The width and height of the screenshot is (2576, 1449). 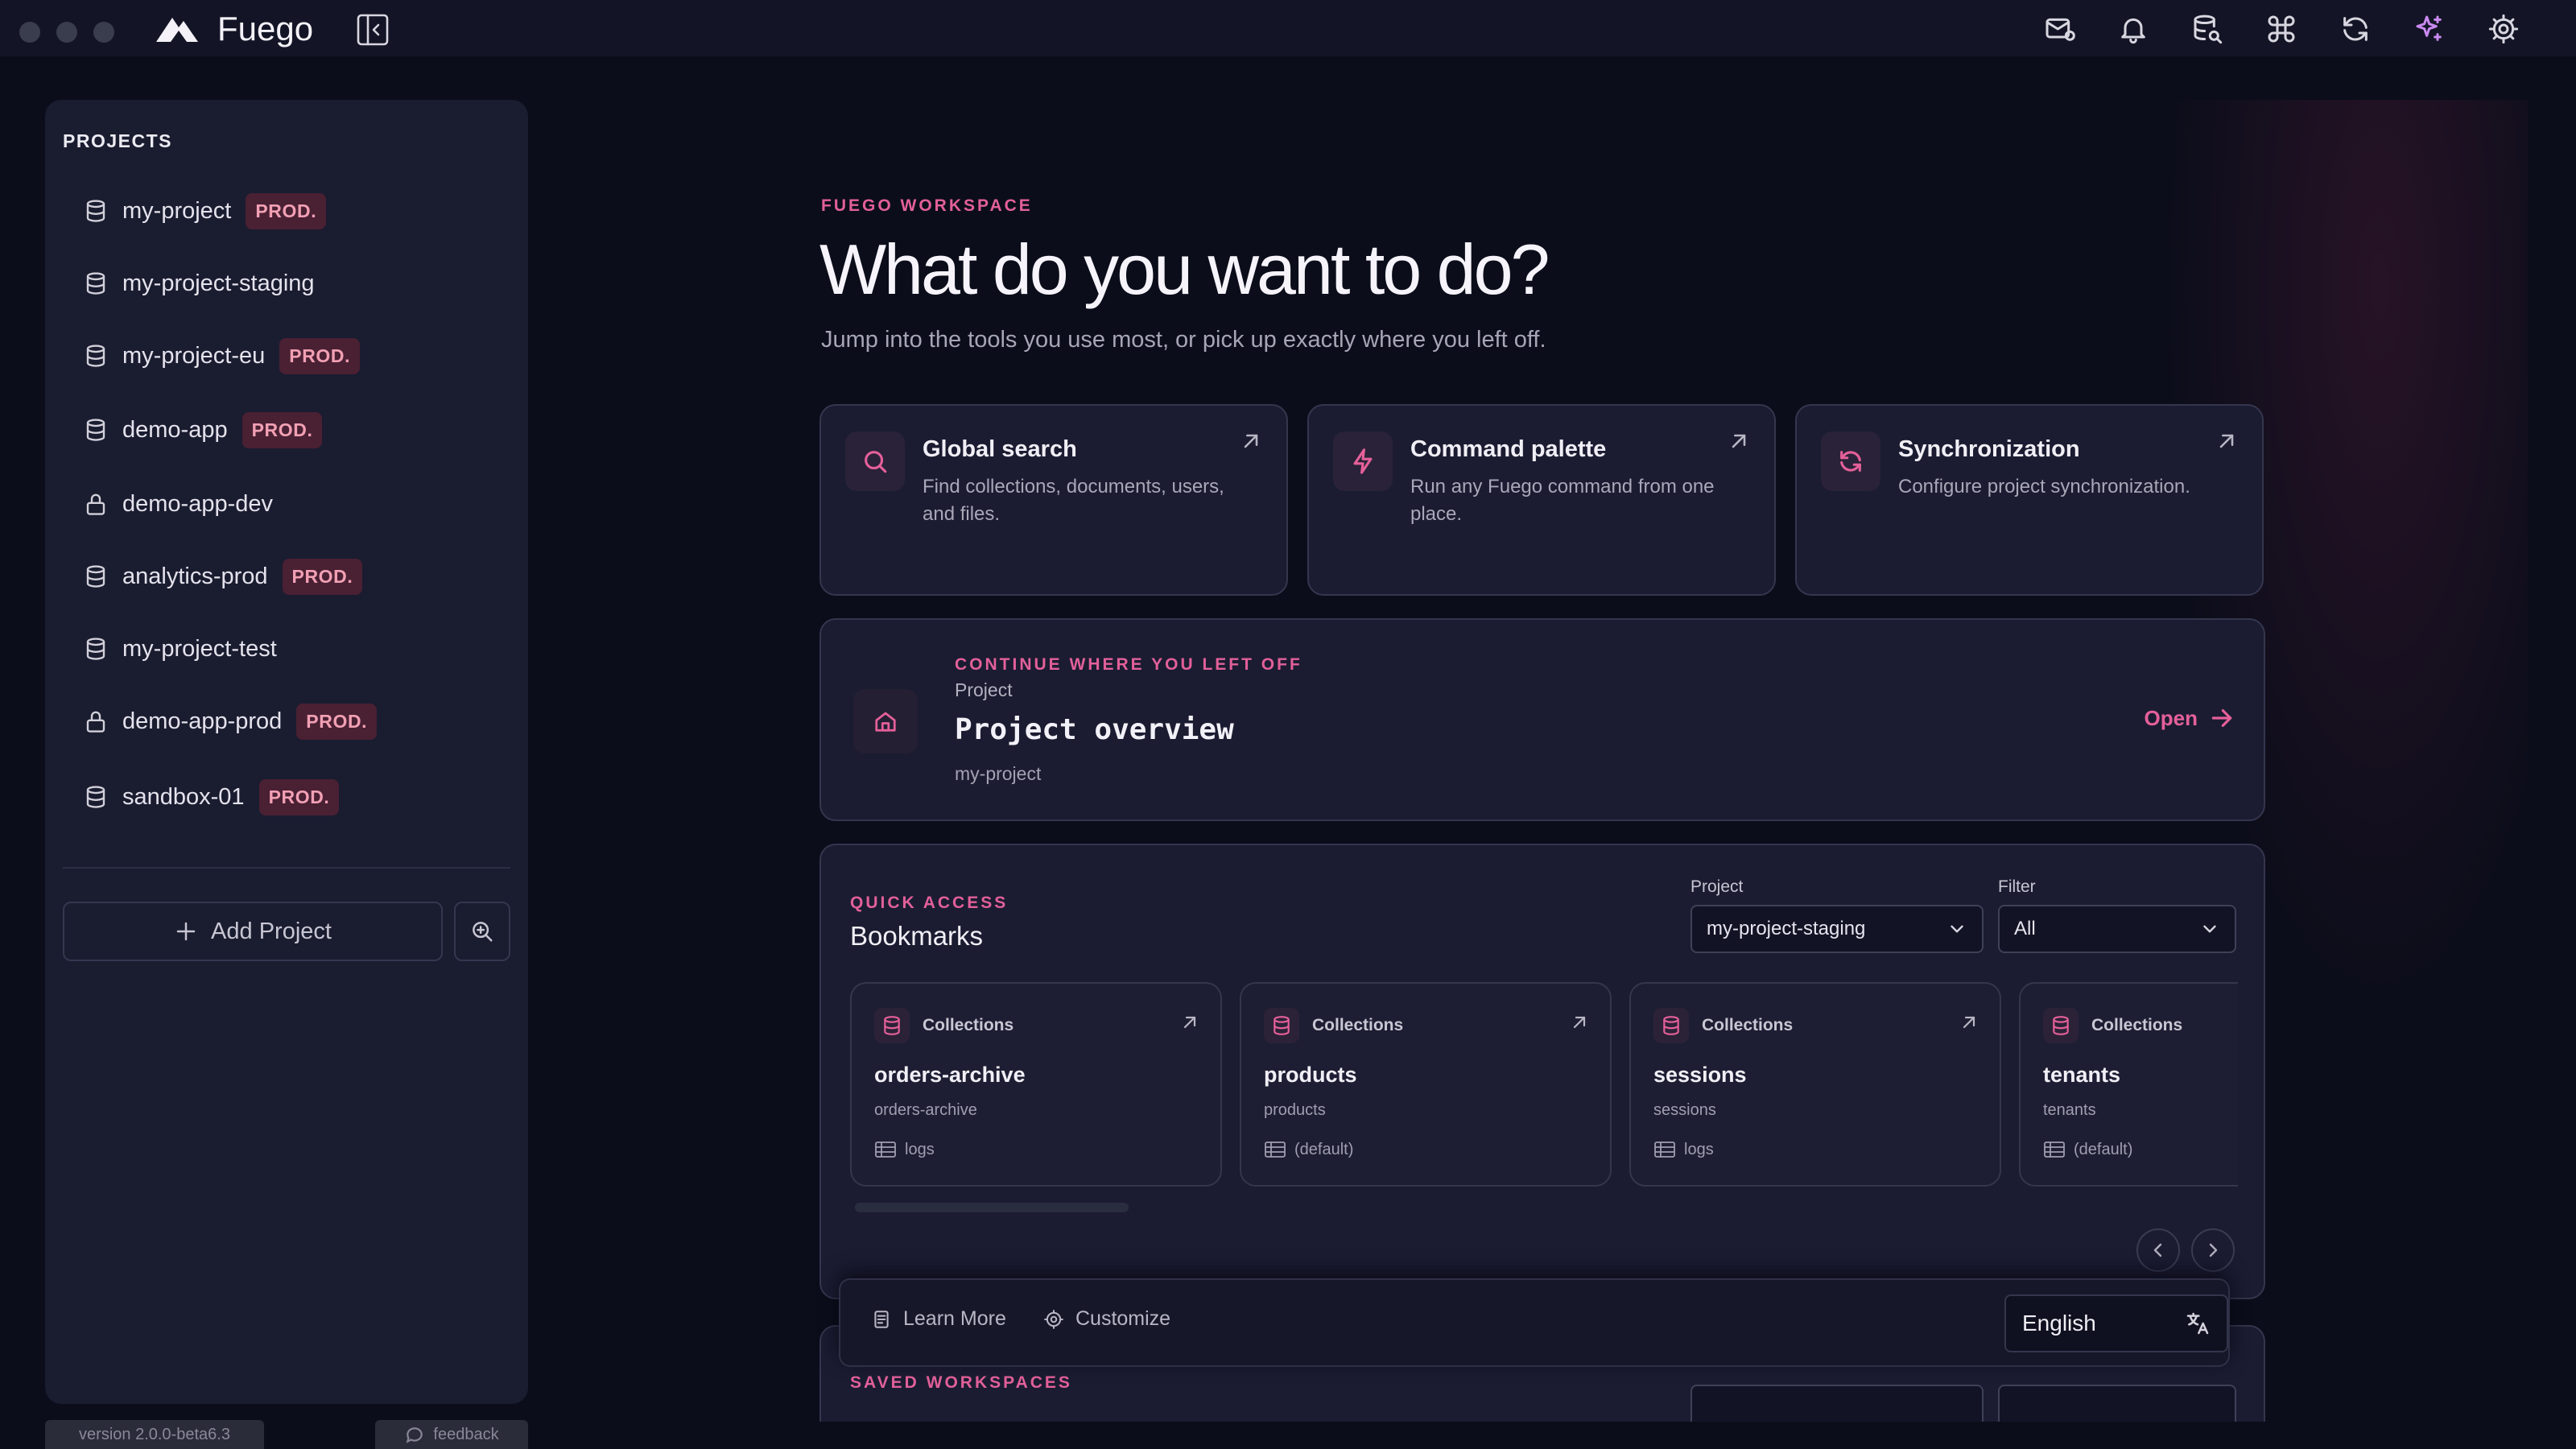 I want to click on window-minimize-button, so click(x=66, y=32).